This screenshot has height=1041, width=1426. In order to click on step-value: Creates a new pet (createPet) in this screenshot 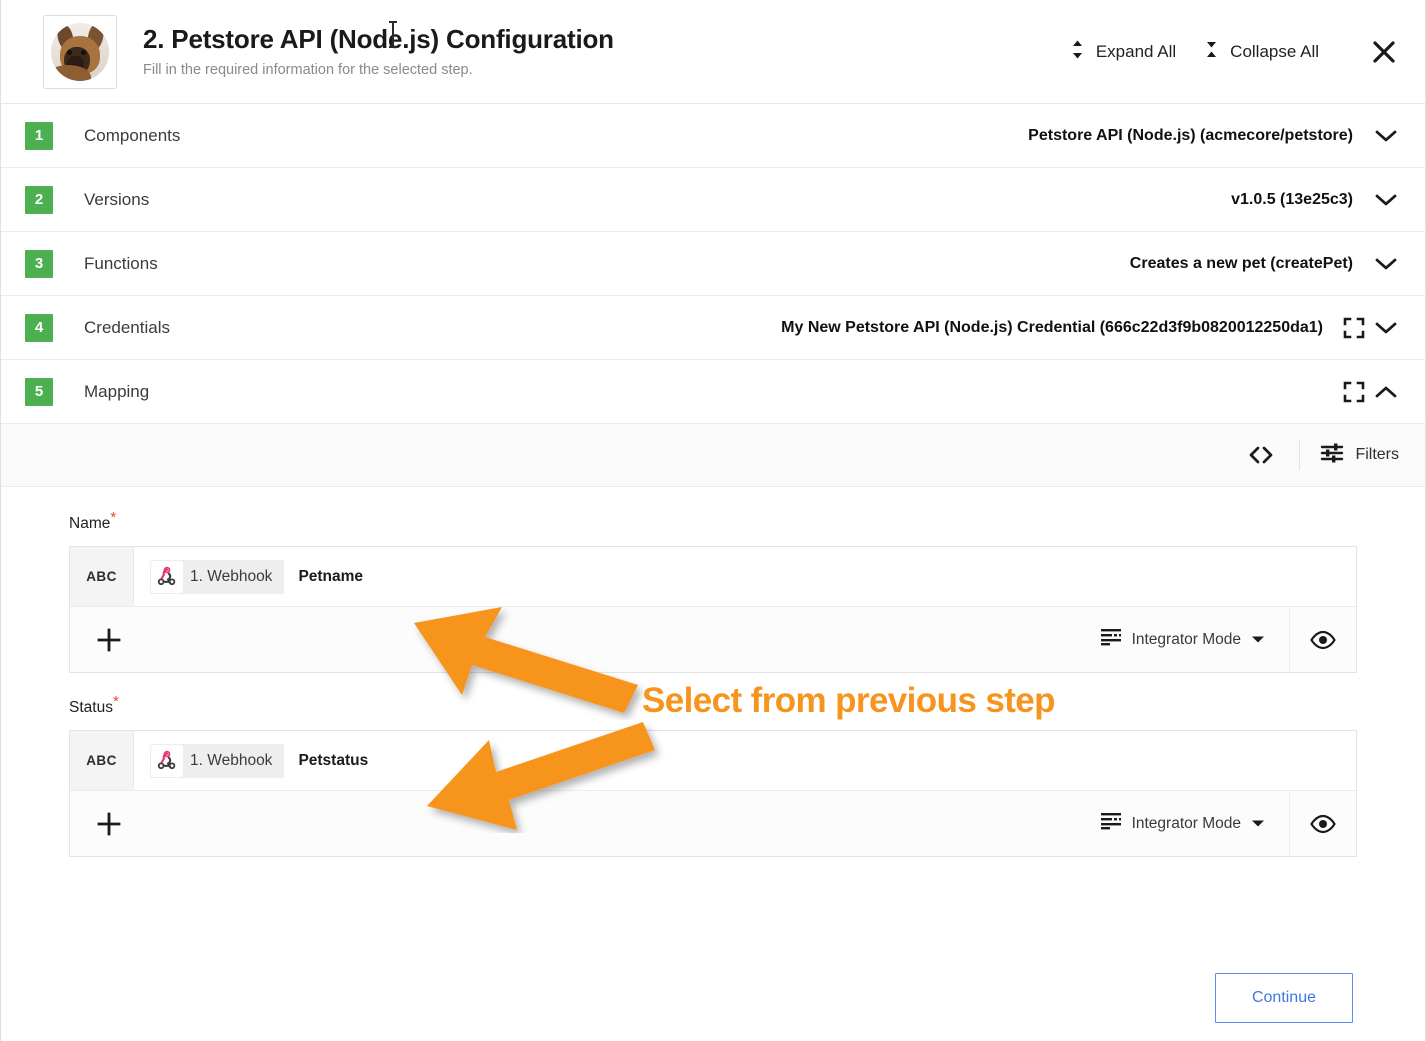, I will do `click(1241, 263)`.